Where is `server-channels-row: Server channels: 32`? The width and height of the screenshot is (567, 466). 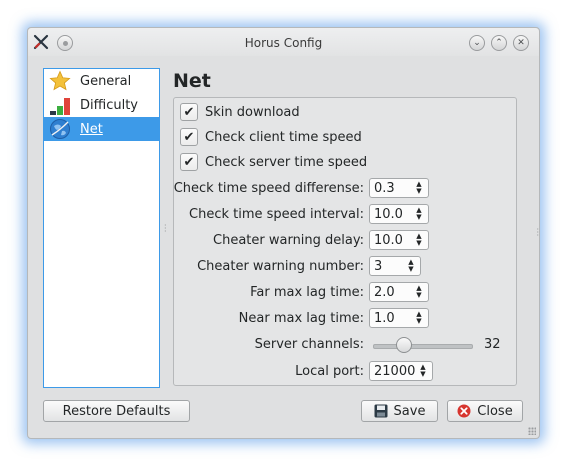 server-channels-row: Server channels: 32 is located at coordinates (344, 345).